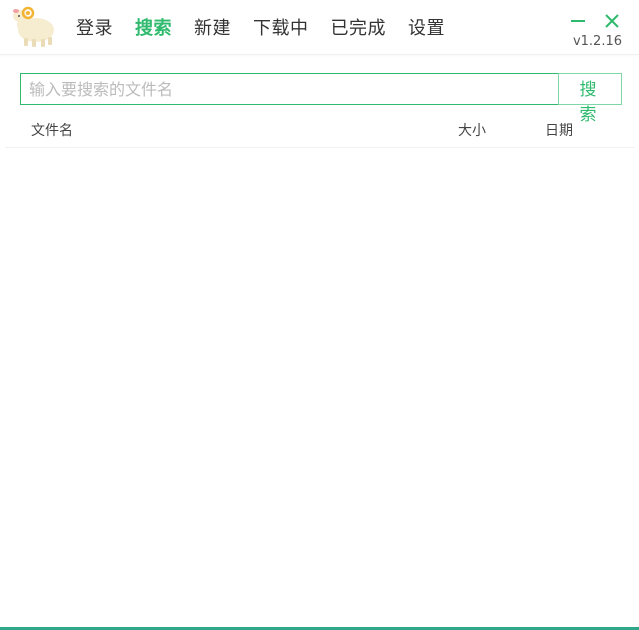  What do you see at coordinates (359, 27) in the screenshot?
I see `nav-item-completed: 已完成` at bounding box center [359, 27].